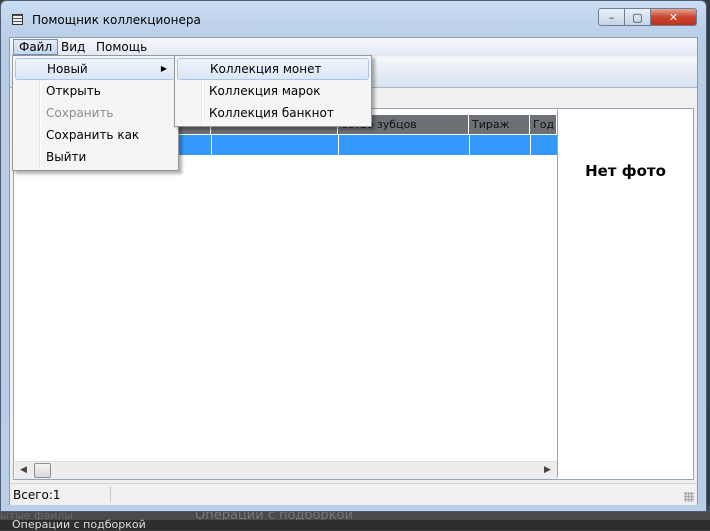  Describe the element at coordinates (266, 69) in the screenshot. I see `menu-item-label: Коллекция монет` at that location.